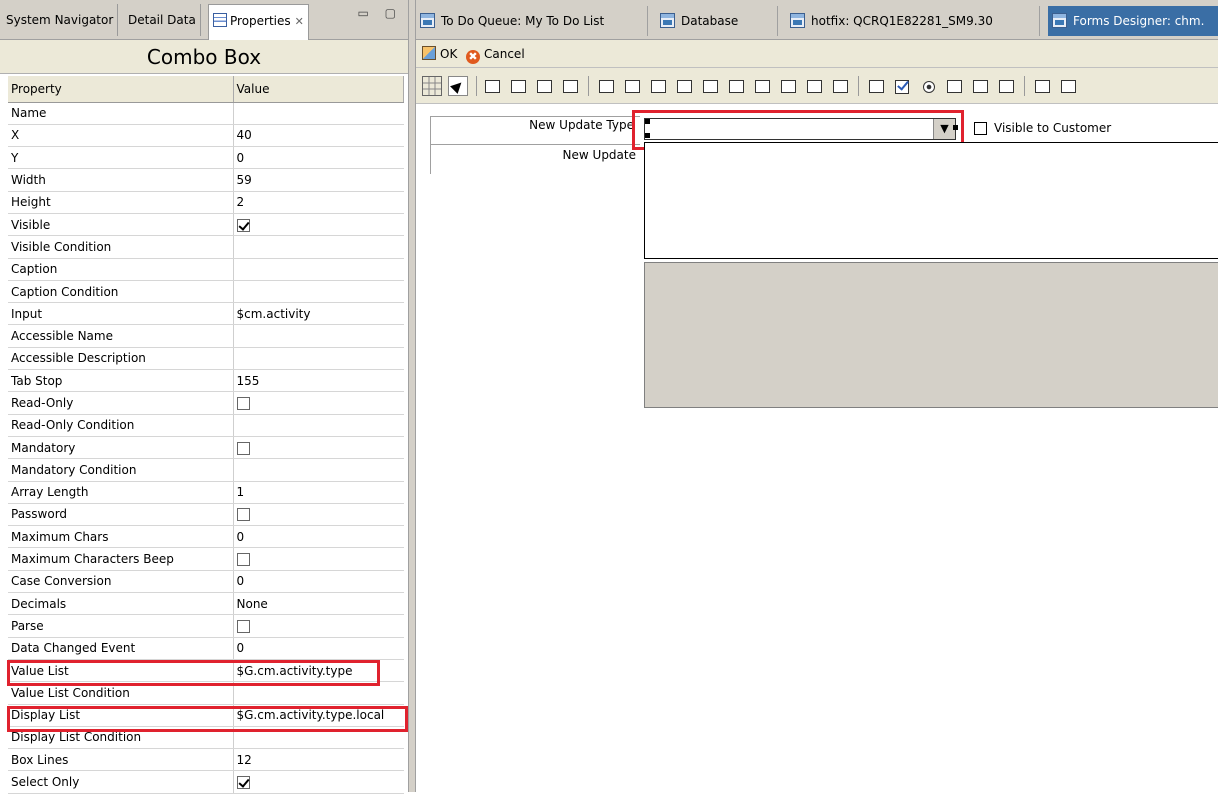  What do you see at coordinates (1068, 86) in the screenshot?
I see `grid-layout-2-icon` at bounding box center [1068, 86].